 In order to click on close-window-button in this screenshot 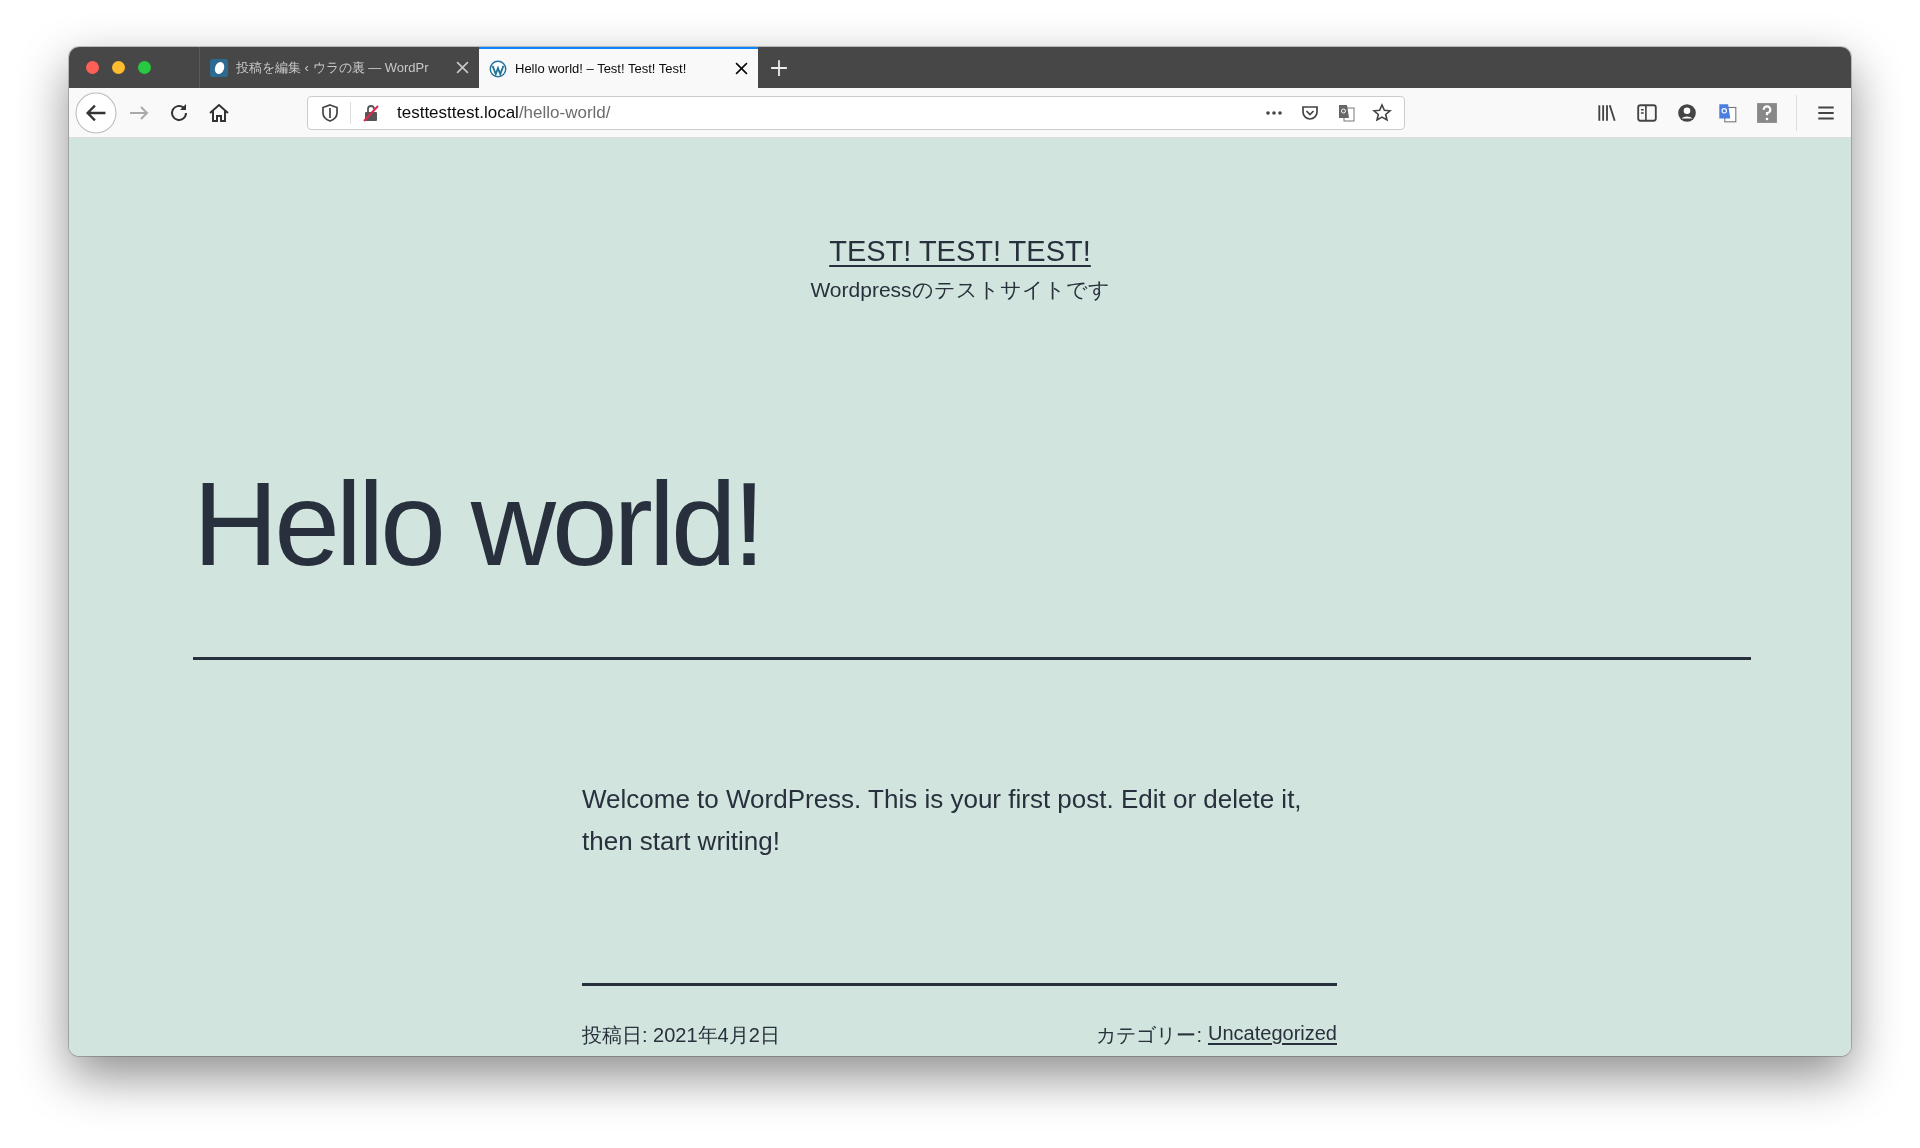, I will do `click(92, 67)`.